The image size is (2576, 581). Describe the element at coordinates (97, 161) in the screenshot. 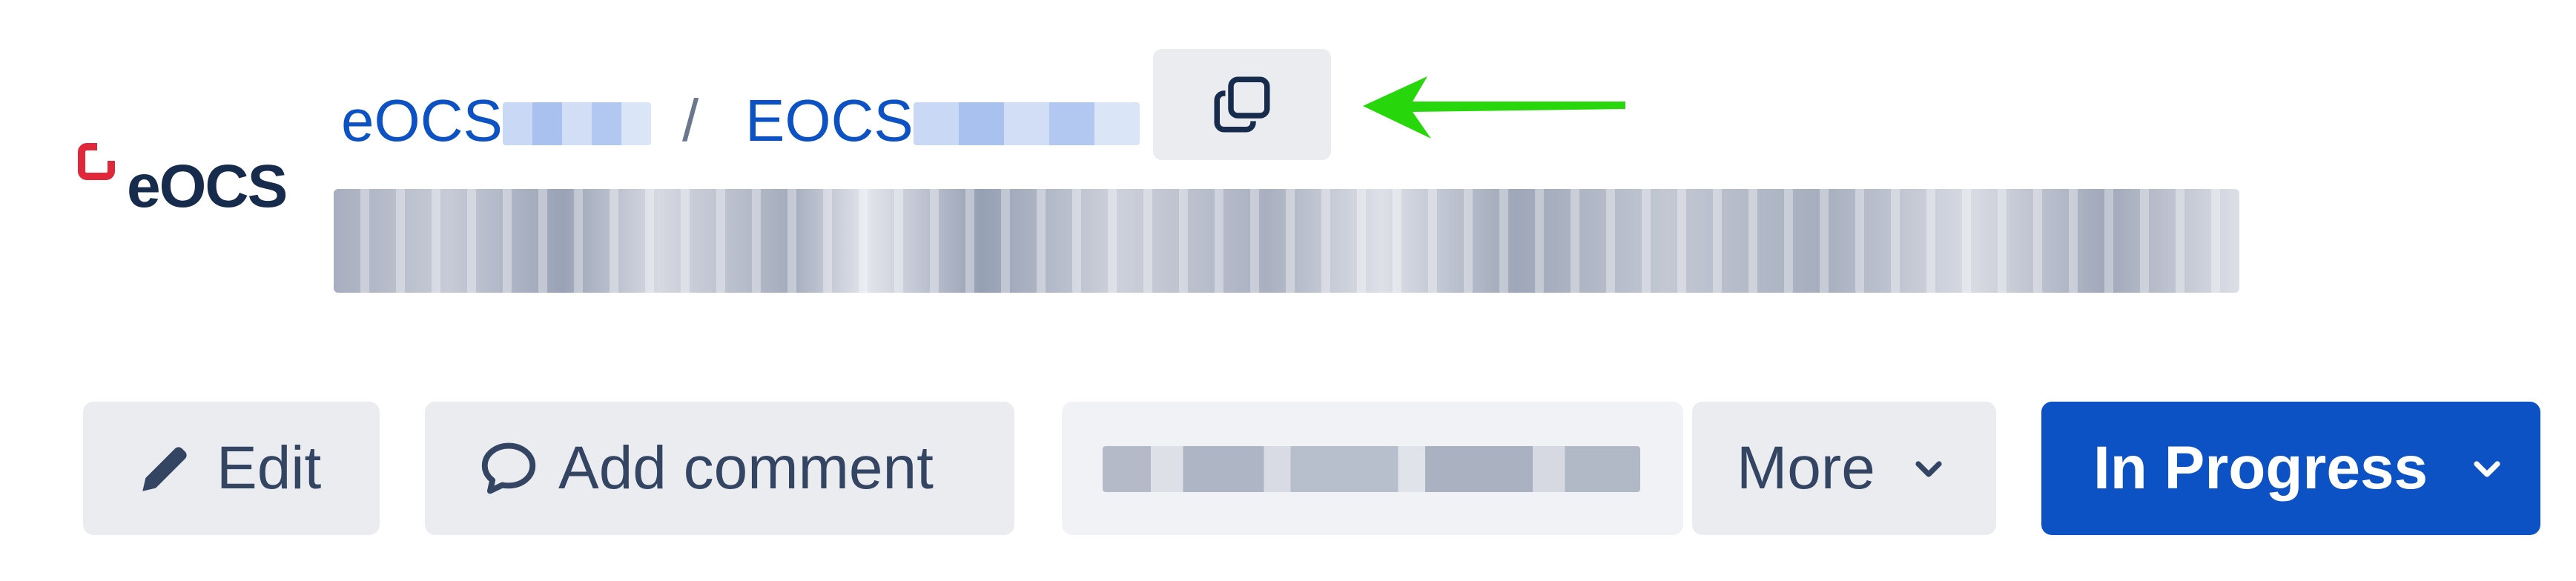

I see `logo-mark-icon` at that location.